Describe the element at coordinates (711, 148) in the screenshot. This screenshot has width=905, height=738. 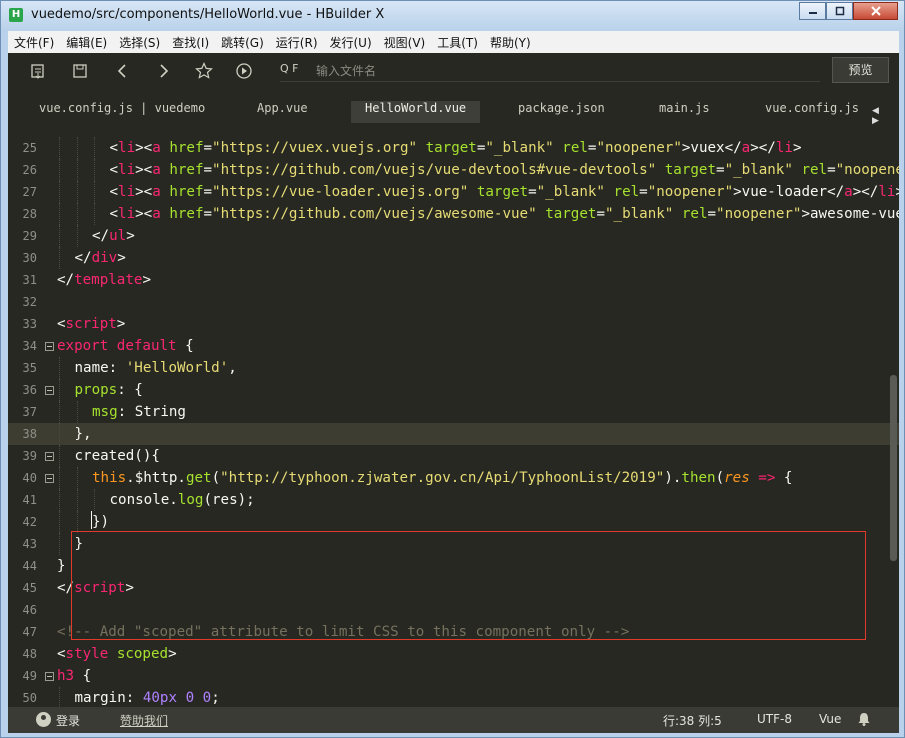
I see `code-token: >vuex</` at that location.